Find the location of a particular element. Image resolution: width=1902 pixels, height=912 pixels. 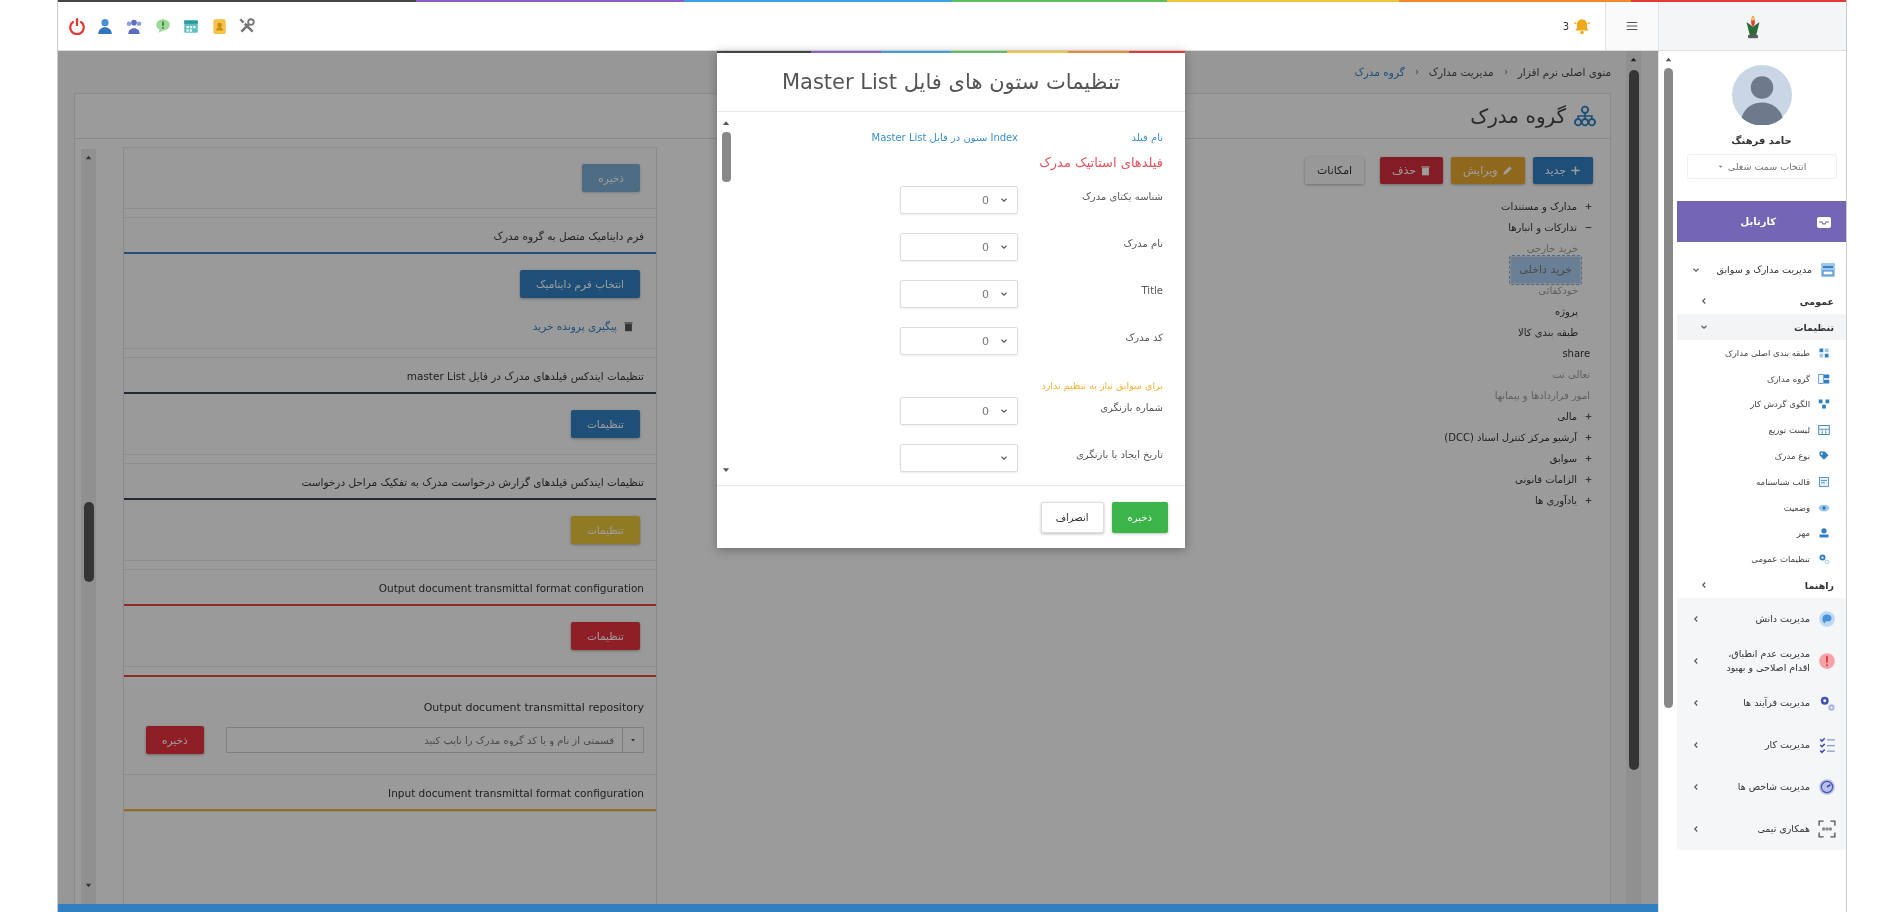

purchase-file-link: پیگیری پرونده خرید is located at coordinates (574, 326).